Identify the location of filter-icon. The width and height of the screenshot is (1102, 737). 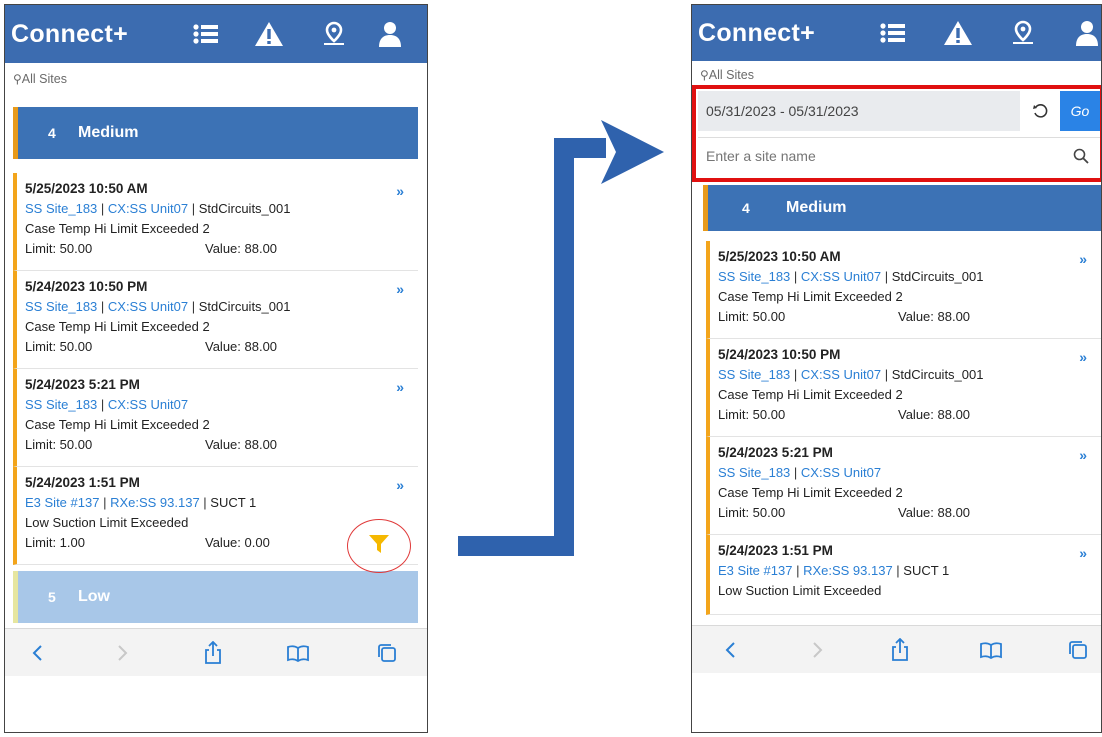
(379, 546).